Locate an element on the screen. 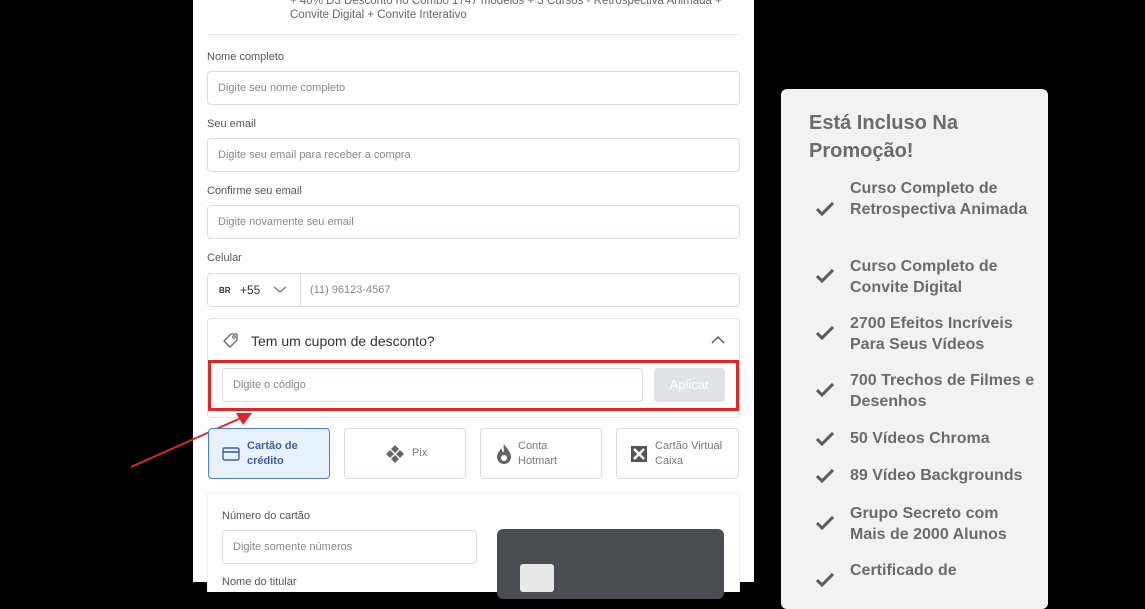 The height and width of the screenshot is (609, 1145). promo-item-text: Certificado de is located at coordinates (903, 570).